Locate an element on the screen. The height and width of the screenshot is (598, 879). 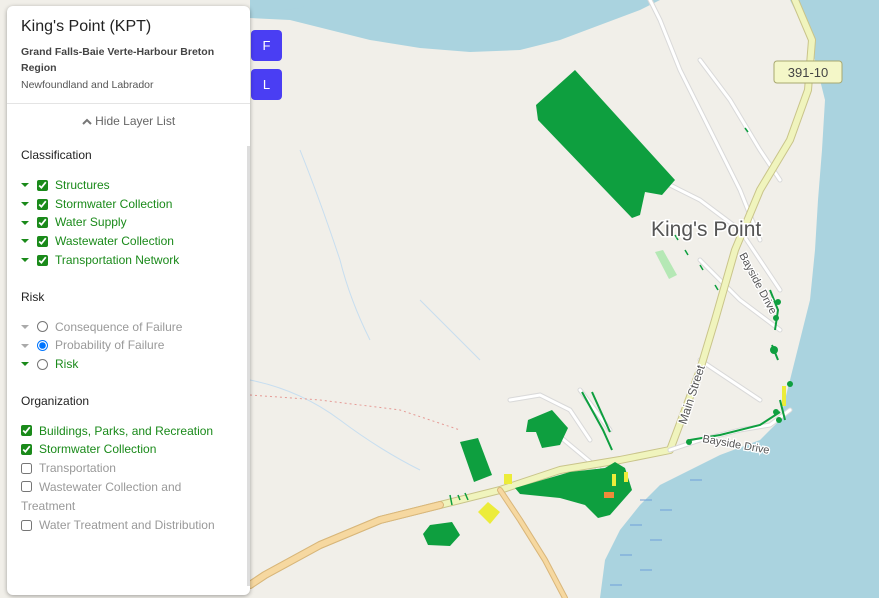
region-line-2: Region is located at coordinates (39, 68).